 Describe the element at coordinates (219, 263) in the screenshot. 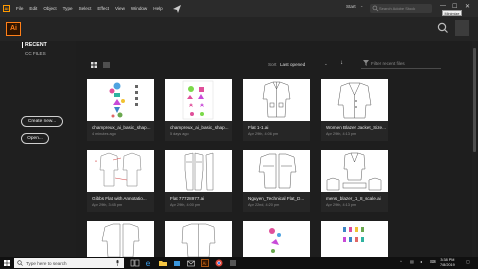

I see `chrome-icon` at that location.